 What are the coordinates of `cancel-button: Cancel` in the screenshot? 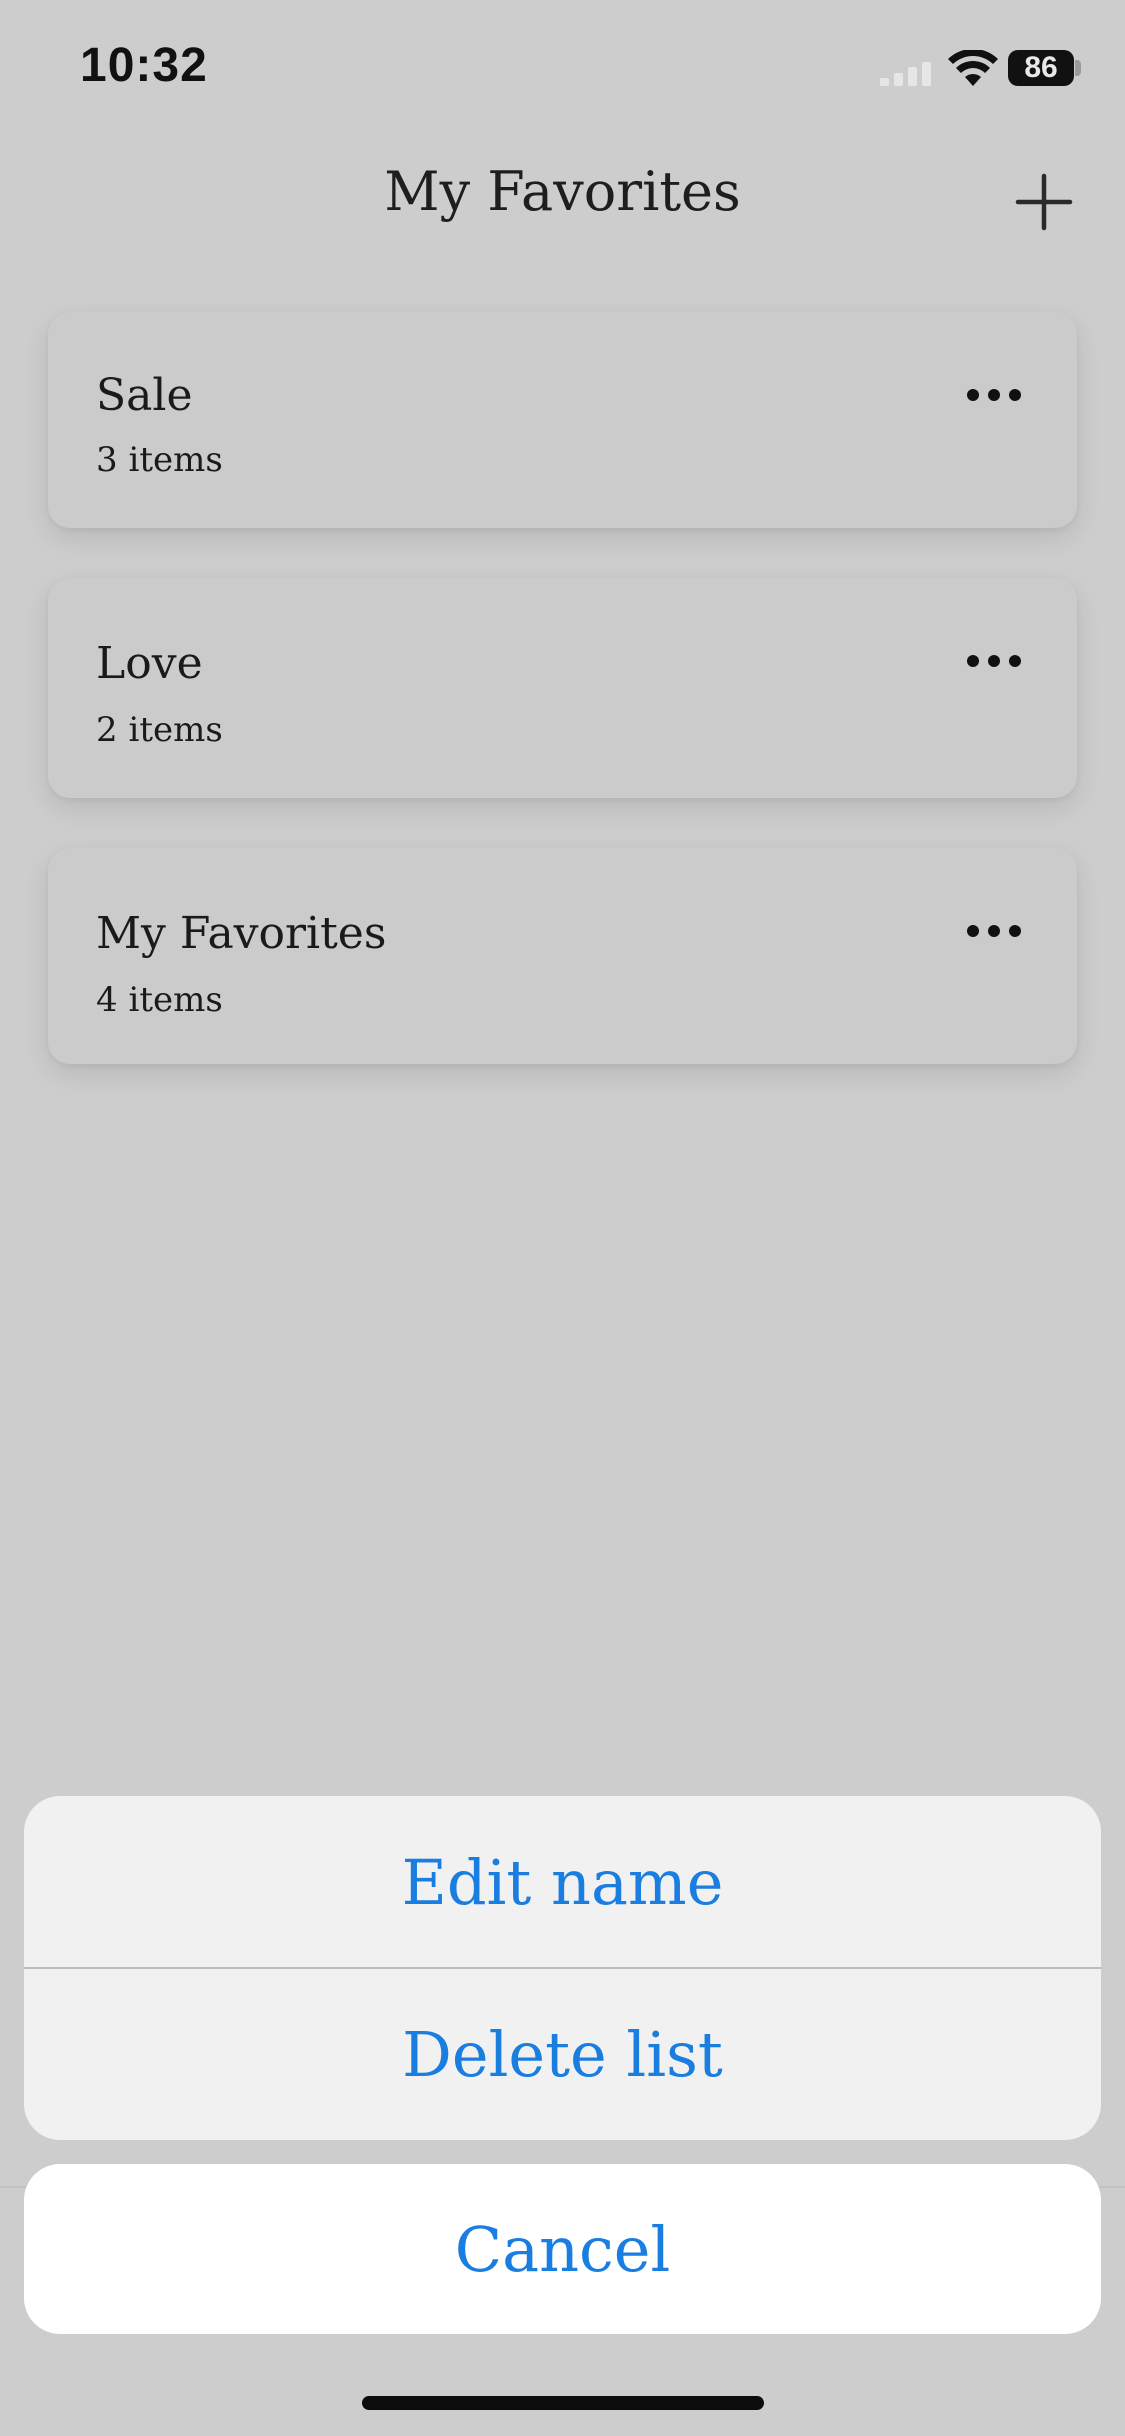 It's located at (562, 2249).